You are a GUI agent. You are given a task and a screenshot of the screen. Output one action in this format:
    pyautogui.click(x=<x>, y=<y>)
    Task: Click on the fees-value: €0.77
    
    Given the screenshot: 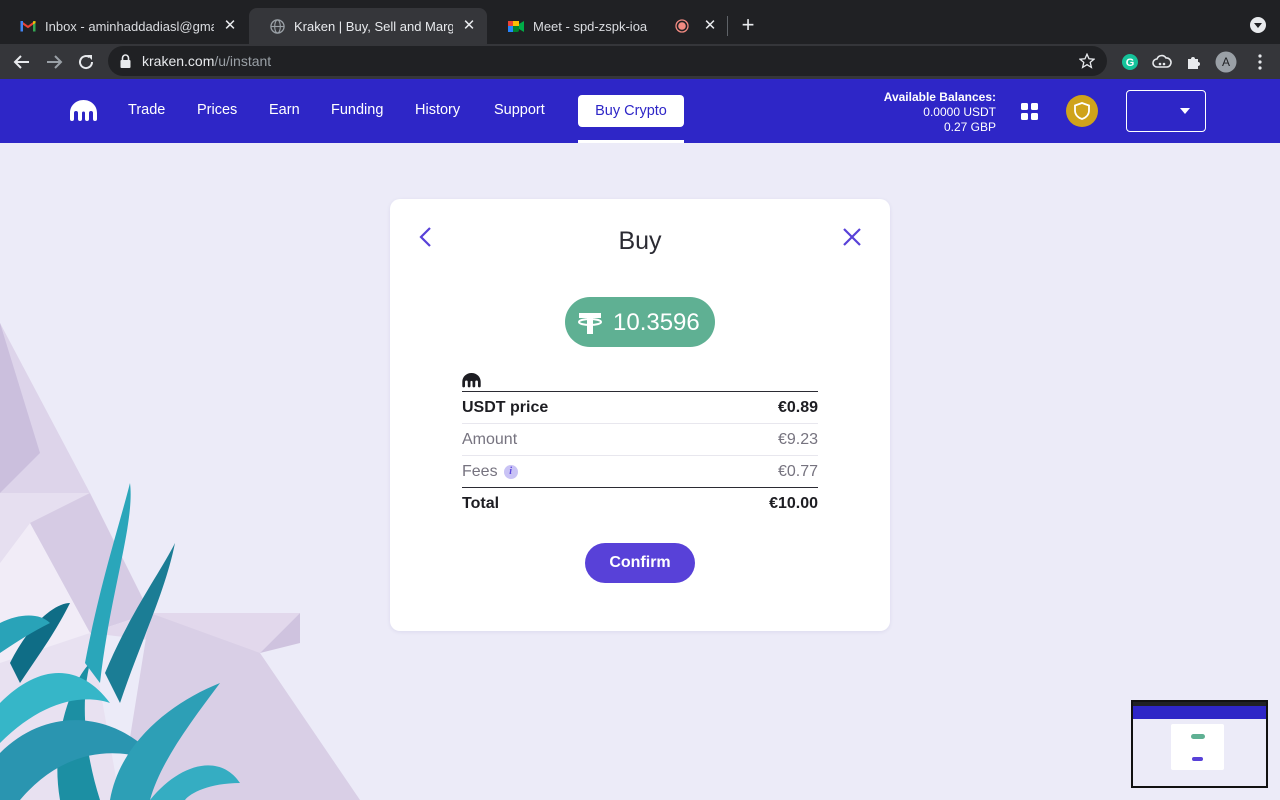 What is the action you would take?
    pyautogui.click(x=797, y=471)
    